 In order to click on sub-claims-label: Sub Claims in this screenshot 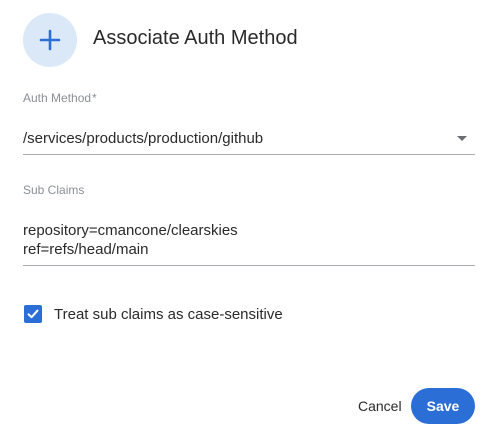, I will do `click(54, 190)`.